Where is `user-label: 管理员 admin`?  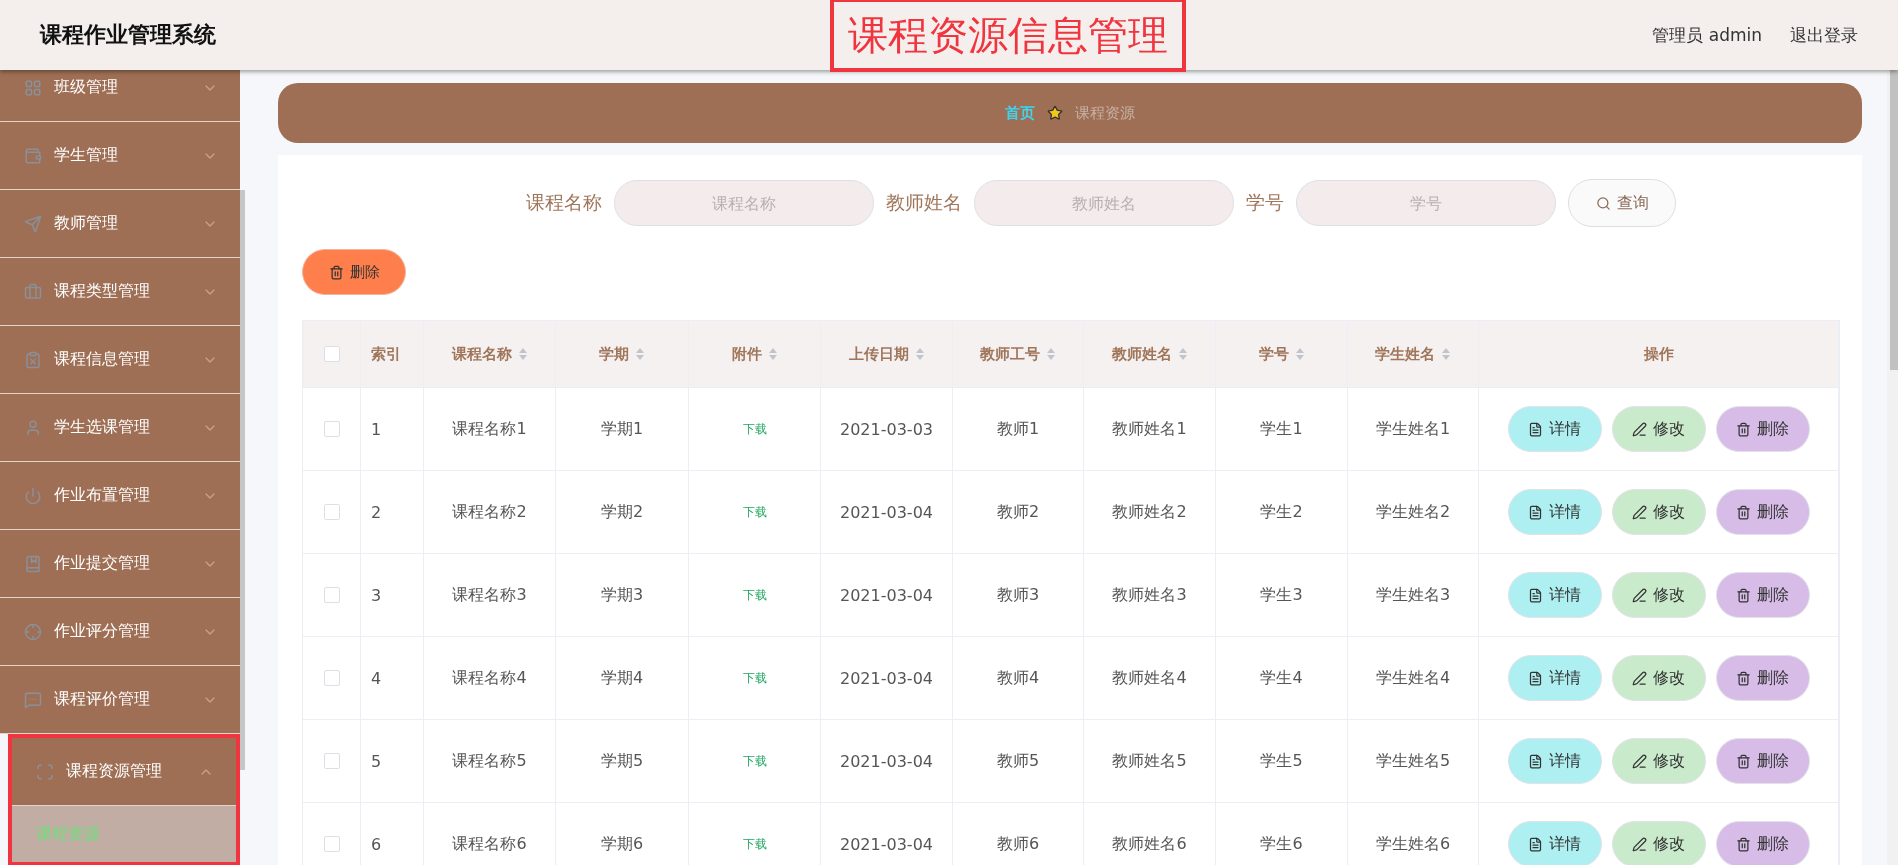
user-label: 管理员 admin is located at coordinates (1707, 35).